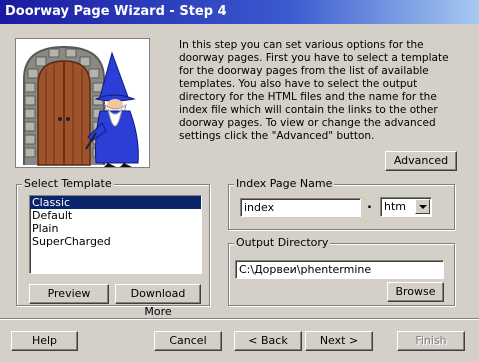 The image size is (479, 362). I want to click on select-template-label: Select Template, so click(68, 183).